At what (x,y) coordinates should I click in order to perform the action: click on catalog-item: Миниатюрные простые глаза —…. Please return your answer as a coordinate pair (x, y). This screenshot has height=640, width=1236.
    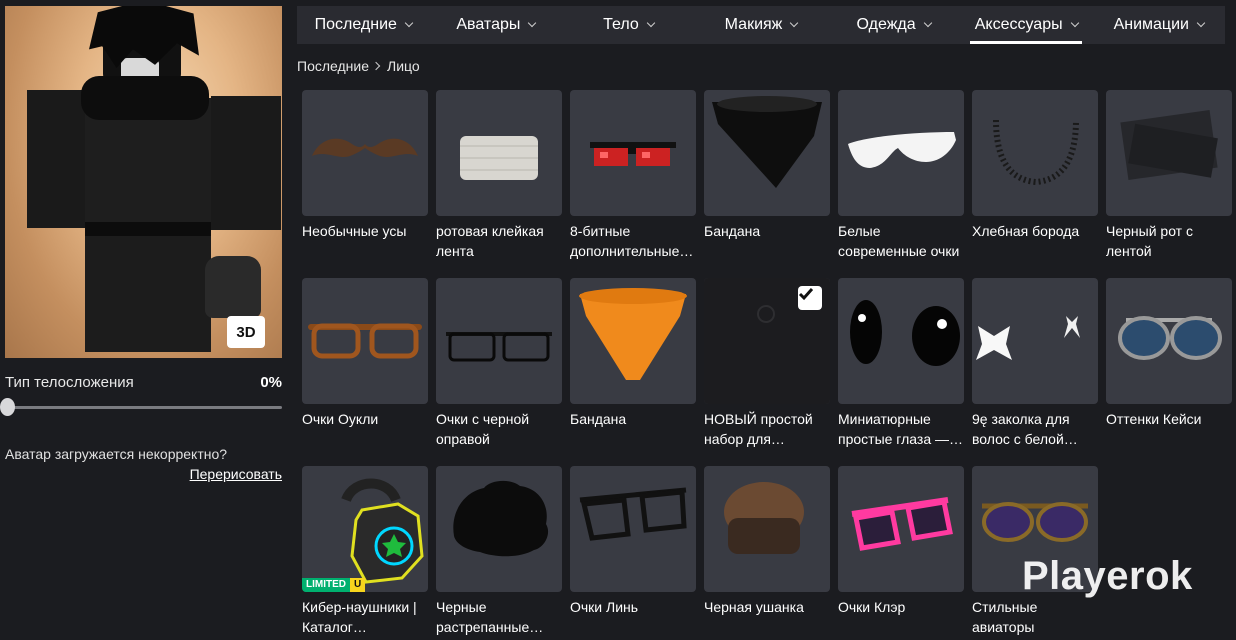
    Looking at the image, I should click on (901, 363).